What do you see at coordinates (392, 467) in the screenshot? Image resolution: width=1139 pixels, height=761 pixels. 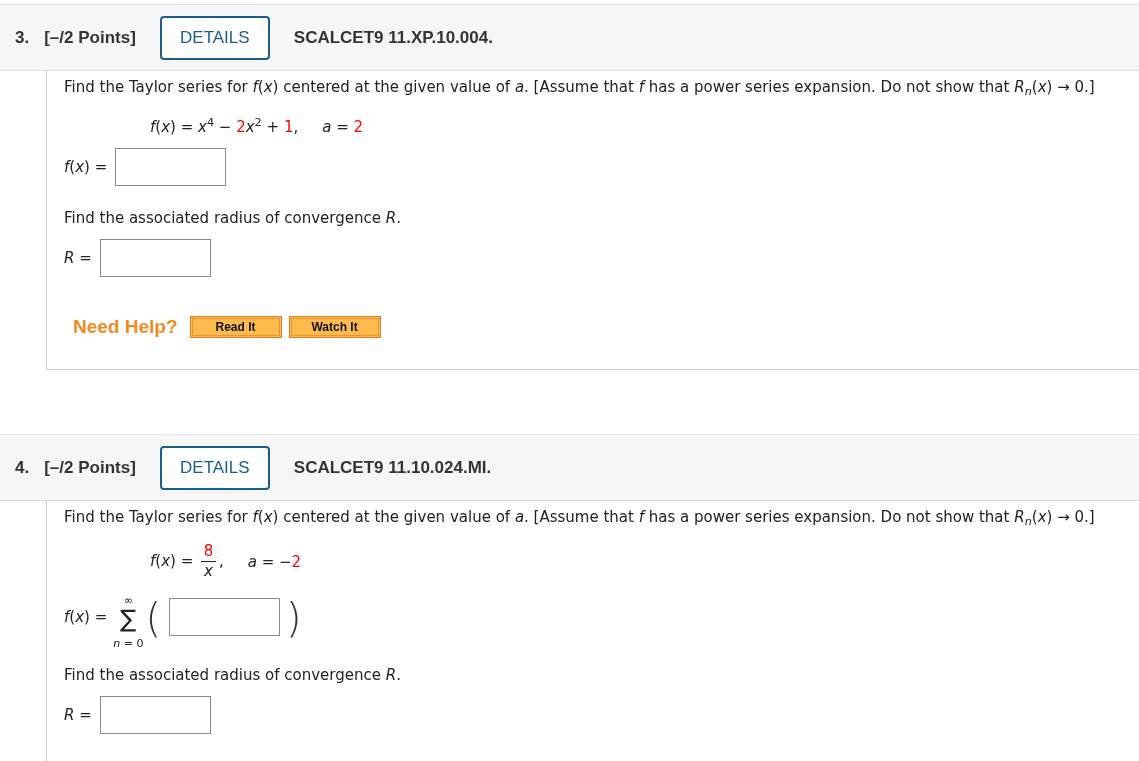 I see `question-code: SCALCET9 11.10.024.MI.` at bounding box center [392, 467].